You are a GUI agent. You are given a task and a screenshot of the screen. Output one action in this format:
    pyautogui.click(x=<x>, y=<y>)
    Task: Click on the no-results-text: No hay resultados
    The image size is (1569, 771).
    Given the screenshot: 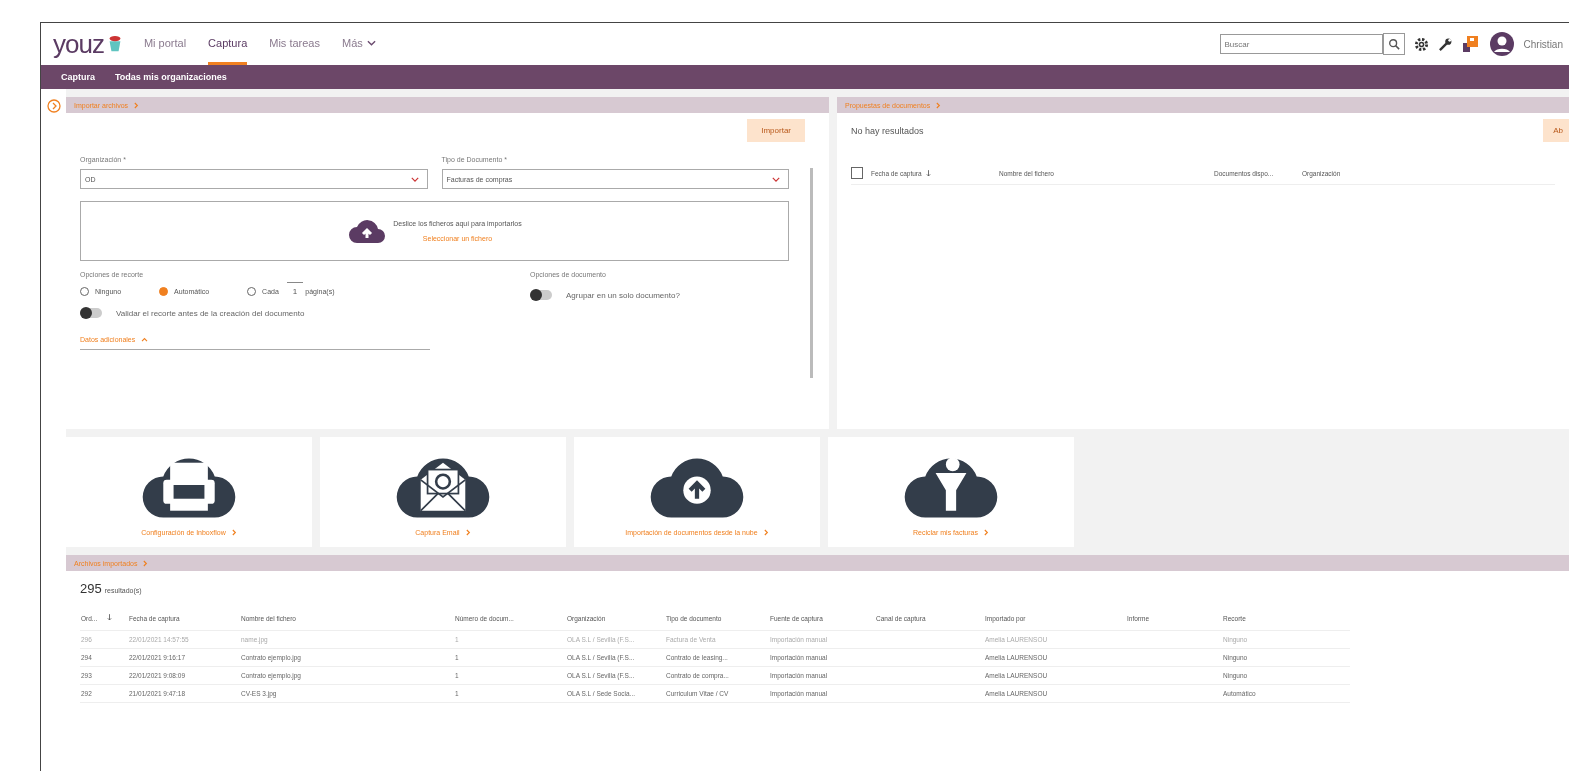 What is the action you would take?
    pyautogui.click(x=887, y=130)
    